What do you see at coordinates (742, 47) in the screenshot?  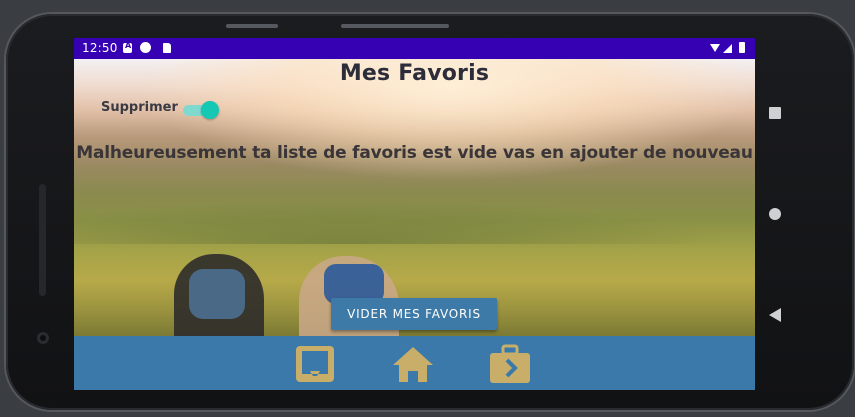 I see `battery-icon` at bounding box center [742, 47].